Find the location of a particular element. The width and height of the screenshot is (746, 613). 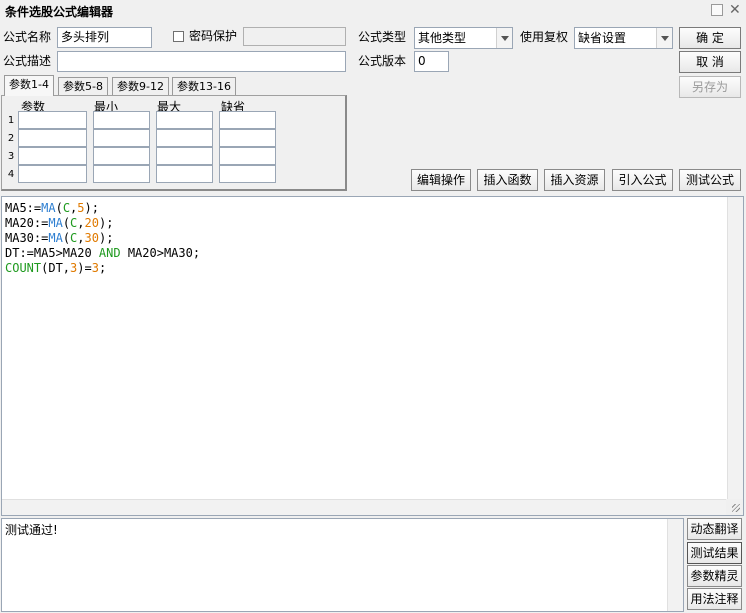

param-row-number: 2 is located at coordinates (11, 138).